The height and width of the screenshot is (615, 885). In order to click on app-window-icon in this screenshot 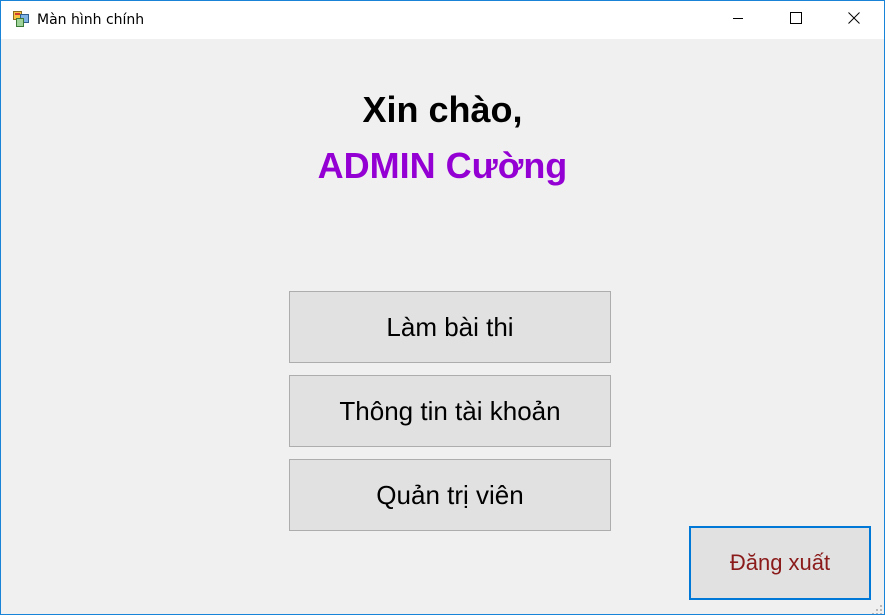, I will do `click(21, 19)`.